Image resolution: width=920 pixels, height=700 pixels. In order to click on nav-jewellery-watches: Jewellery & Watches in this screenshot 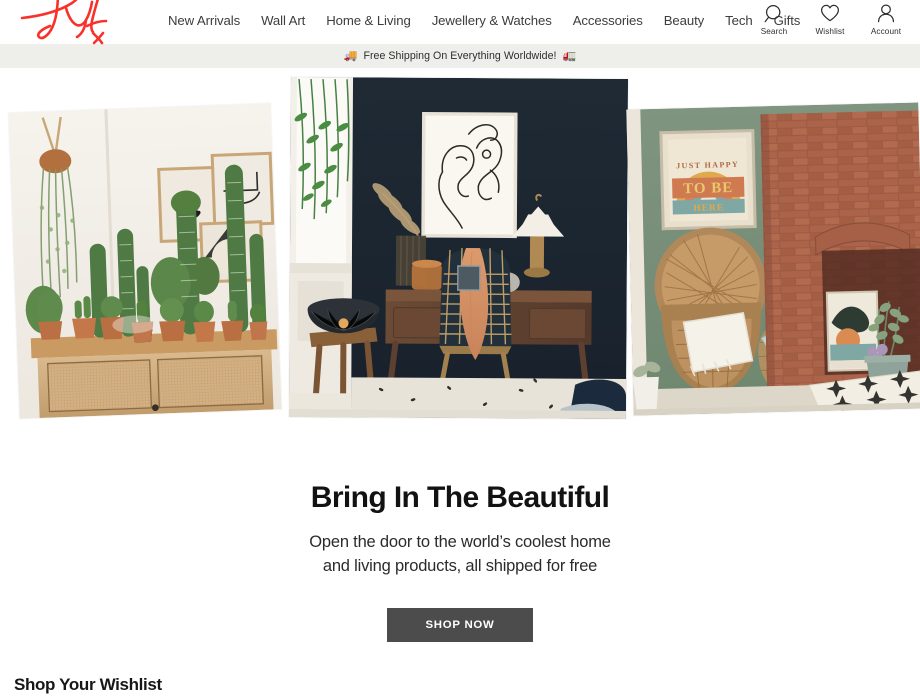, I will do `click(492, 21)`.